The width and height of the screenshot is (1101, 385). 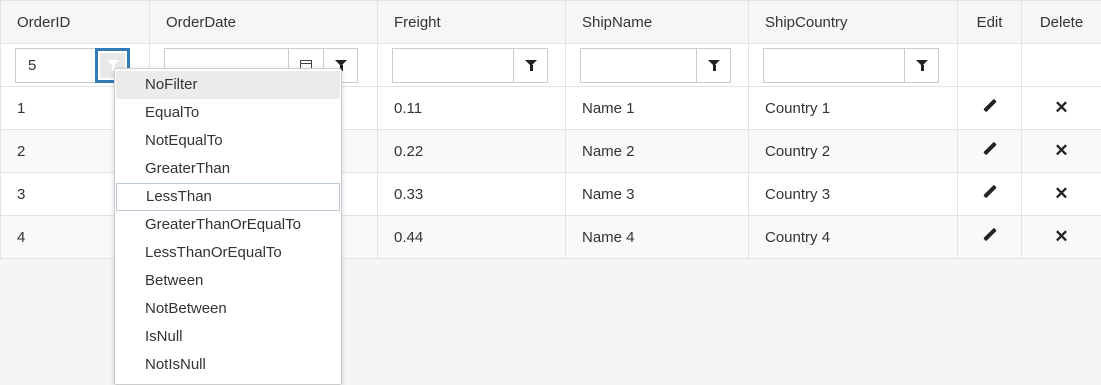 What do you see at coordinates (1061, 22) in the screenshot?
I see `header-delete: Delete` at bounding box center [1061, 22].